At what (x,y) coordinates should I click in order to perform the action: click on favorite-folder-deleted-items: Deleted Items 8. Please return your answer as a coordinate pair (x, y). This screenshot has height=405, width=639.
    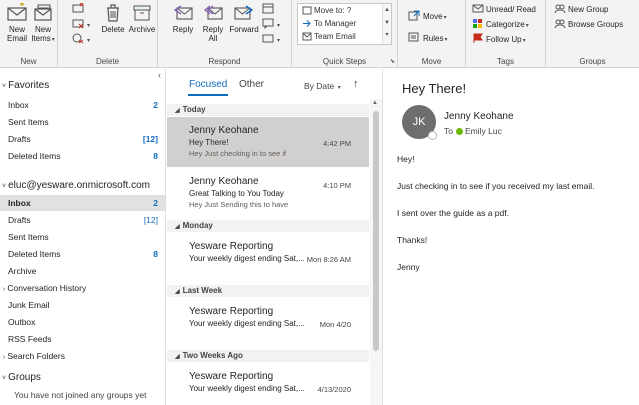
    Looking at the image, I should click on (82, 156).